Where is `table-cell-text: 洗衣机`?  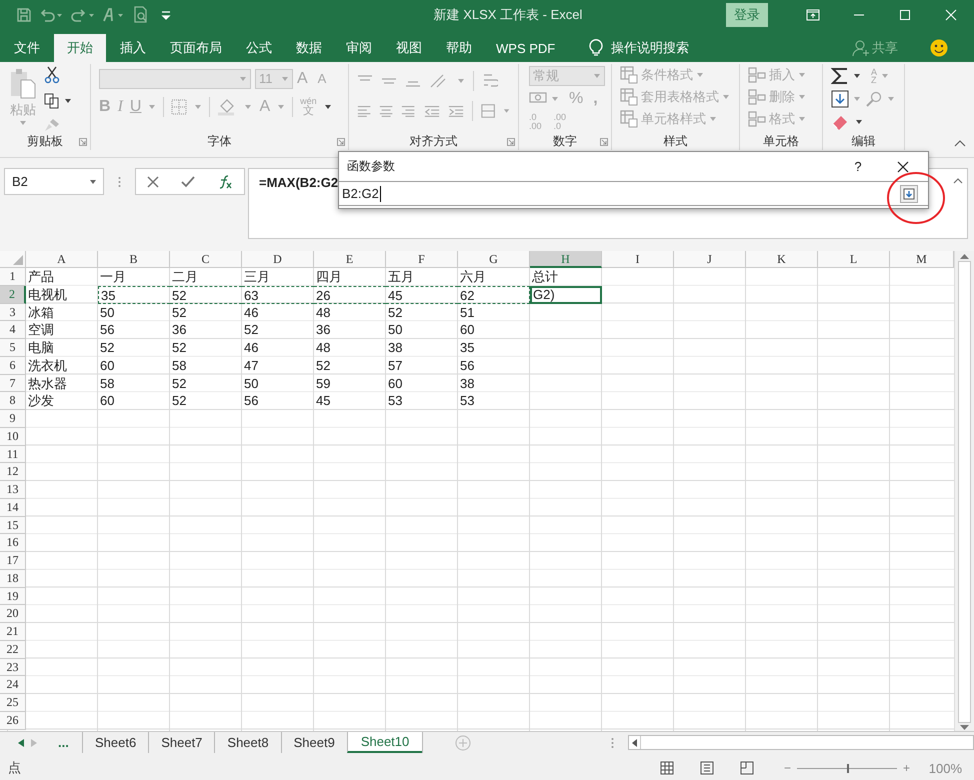
table-cell-text: 洗衣机 is located at coordinates (47, 365).